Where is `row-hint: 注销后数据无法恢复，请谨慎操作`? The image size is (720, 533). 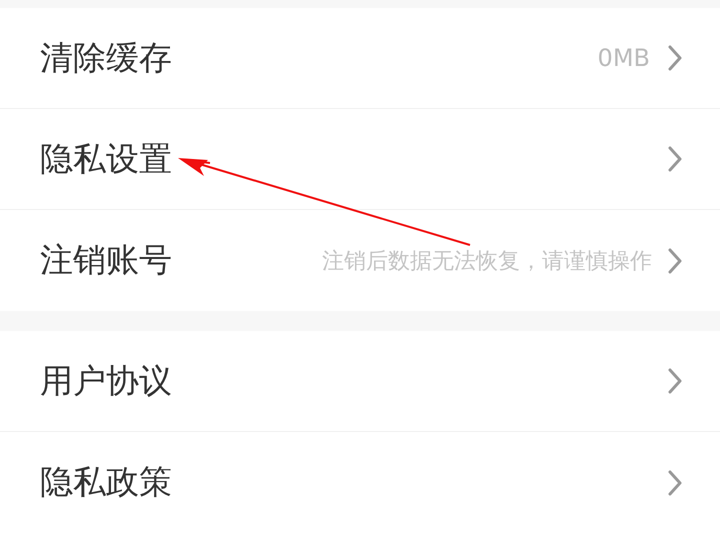
row-hint: 注销后数据无法恢复，请谨慎操作 is located at coordinates (487, 262).